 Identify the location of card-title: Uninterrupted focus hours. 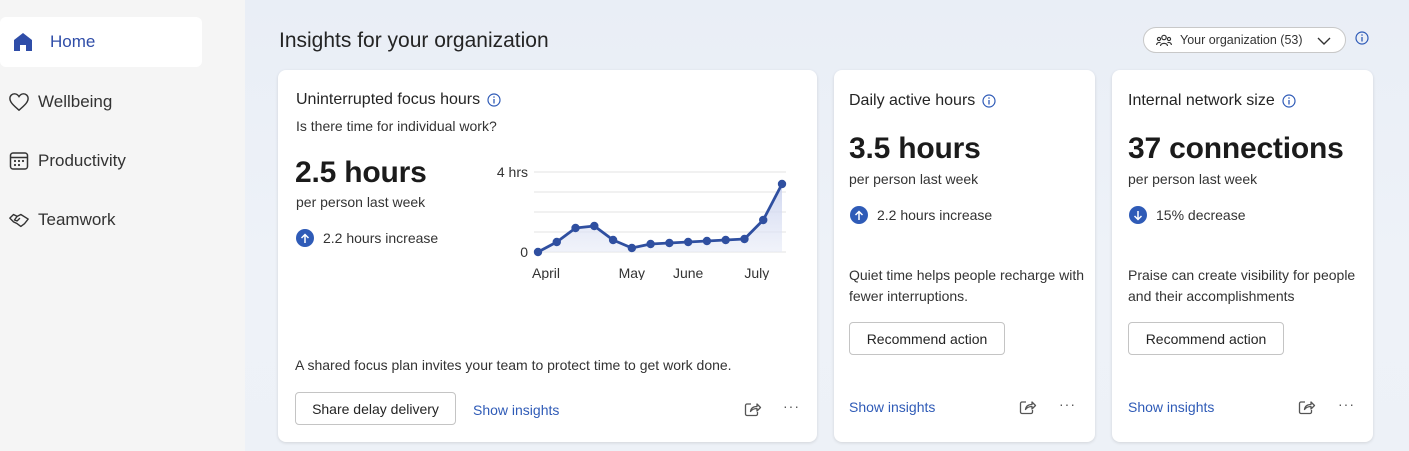
(398, 100).